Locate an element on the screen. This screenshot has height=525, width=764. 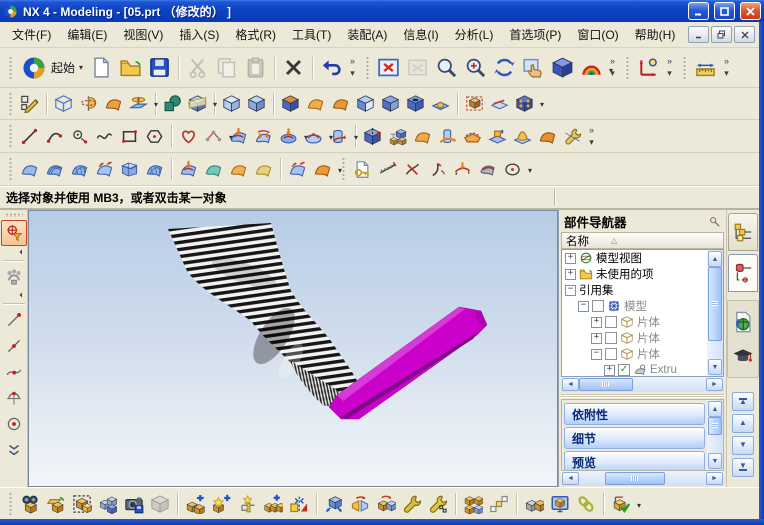
sheet-flange-icon is located at coordinates (547, 136).